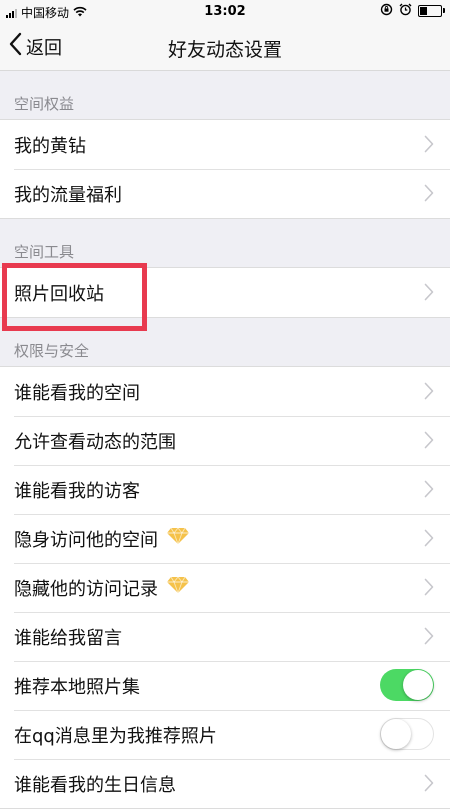 Image resolution: width=450 pixels, height=809 pixels. Describe the element at coordinates (225, 95) in the screenshot. I see `section-header: 空间权益` at that location.